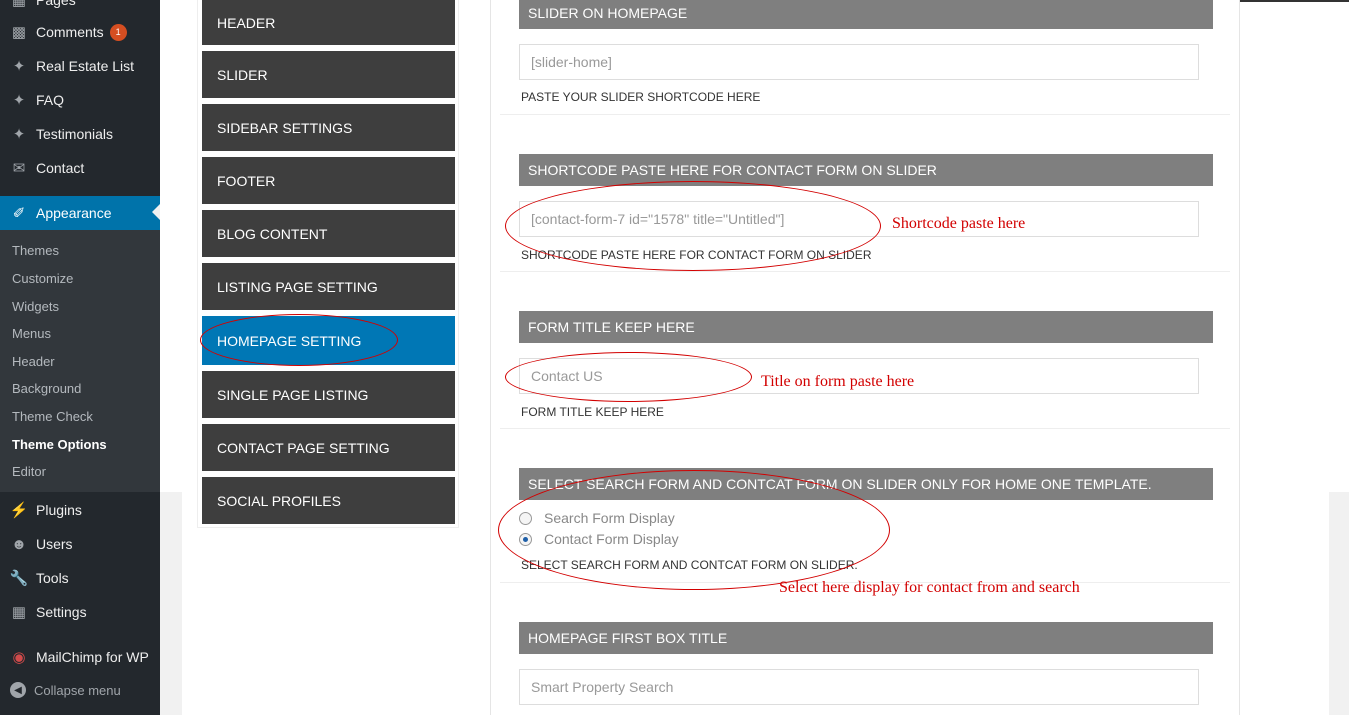  Describe the element at coordinates (19, 578) in the screenshot. I see `wrench-icon: 🔧` at that location.